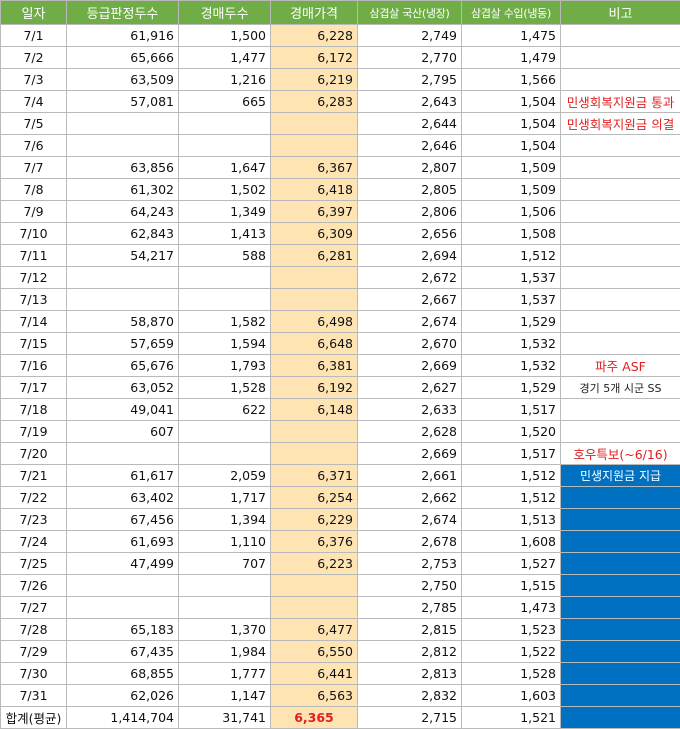 This screenshot has height=729, width=680. What do you see at coordinates (620, 366) in the screenshot?
I see `cell-note: 파주 ASF` at bounding box center [620, 366].